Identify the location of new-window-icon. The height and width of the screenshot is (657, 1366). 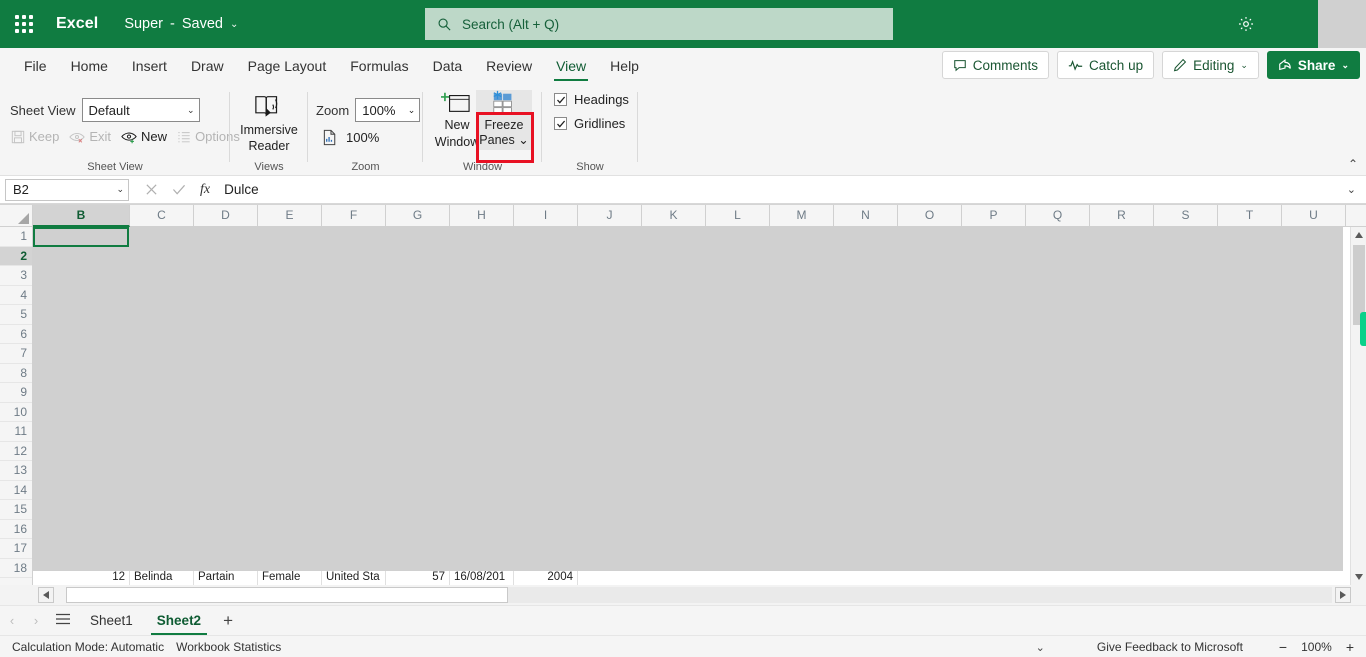
(455, 102).